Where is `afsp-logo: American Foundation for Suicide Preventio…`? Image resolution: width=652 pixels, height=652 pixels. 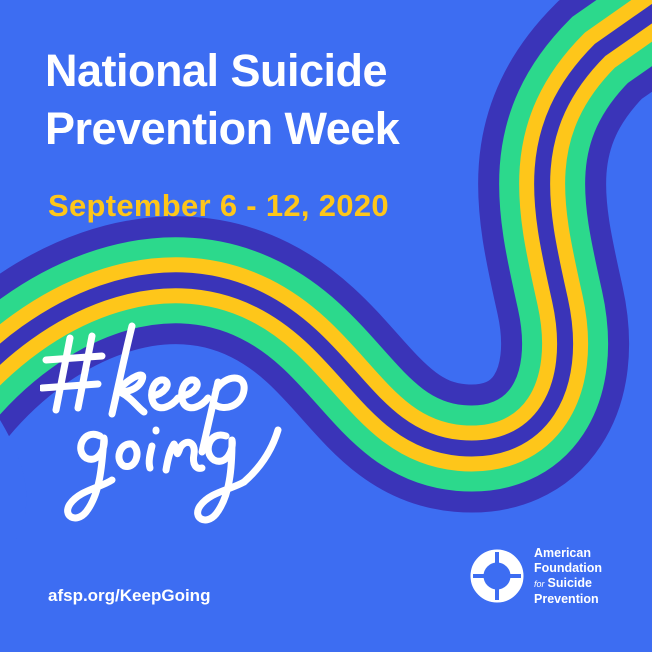
afsp-logo: American Foundation for Suicide Preventio… is located at coordinates (555, 577).